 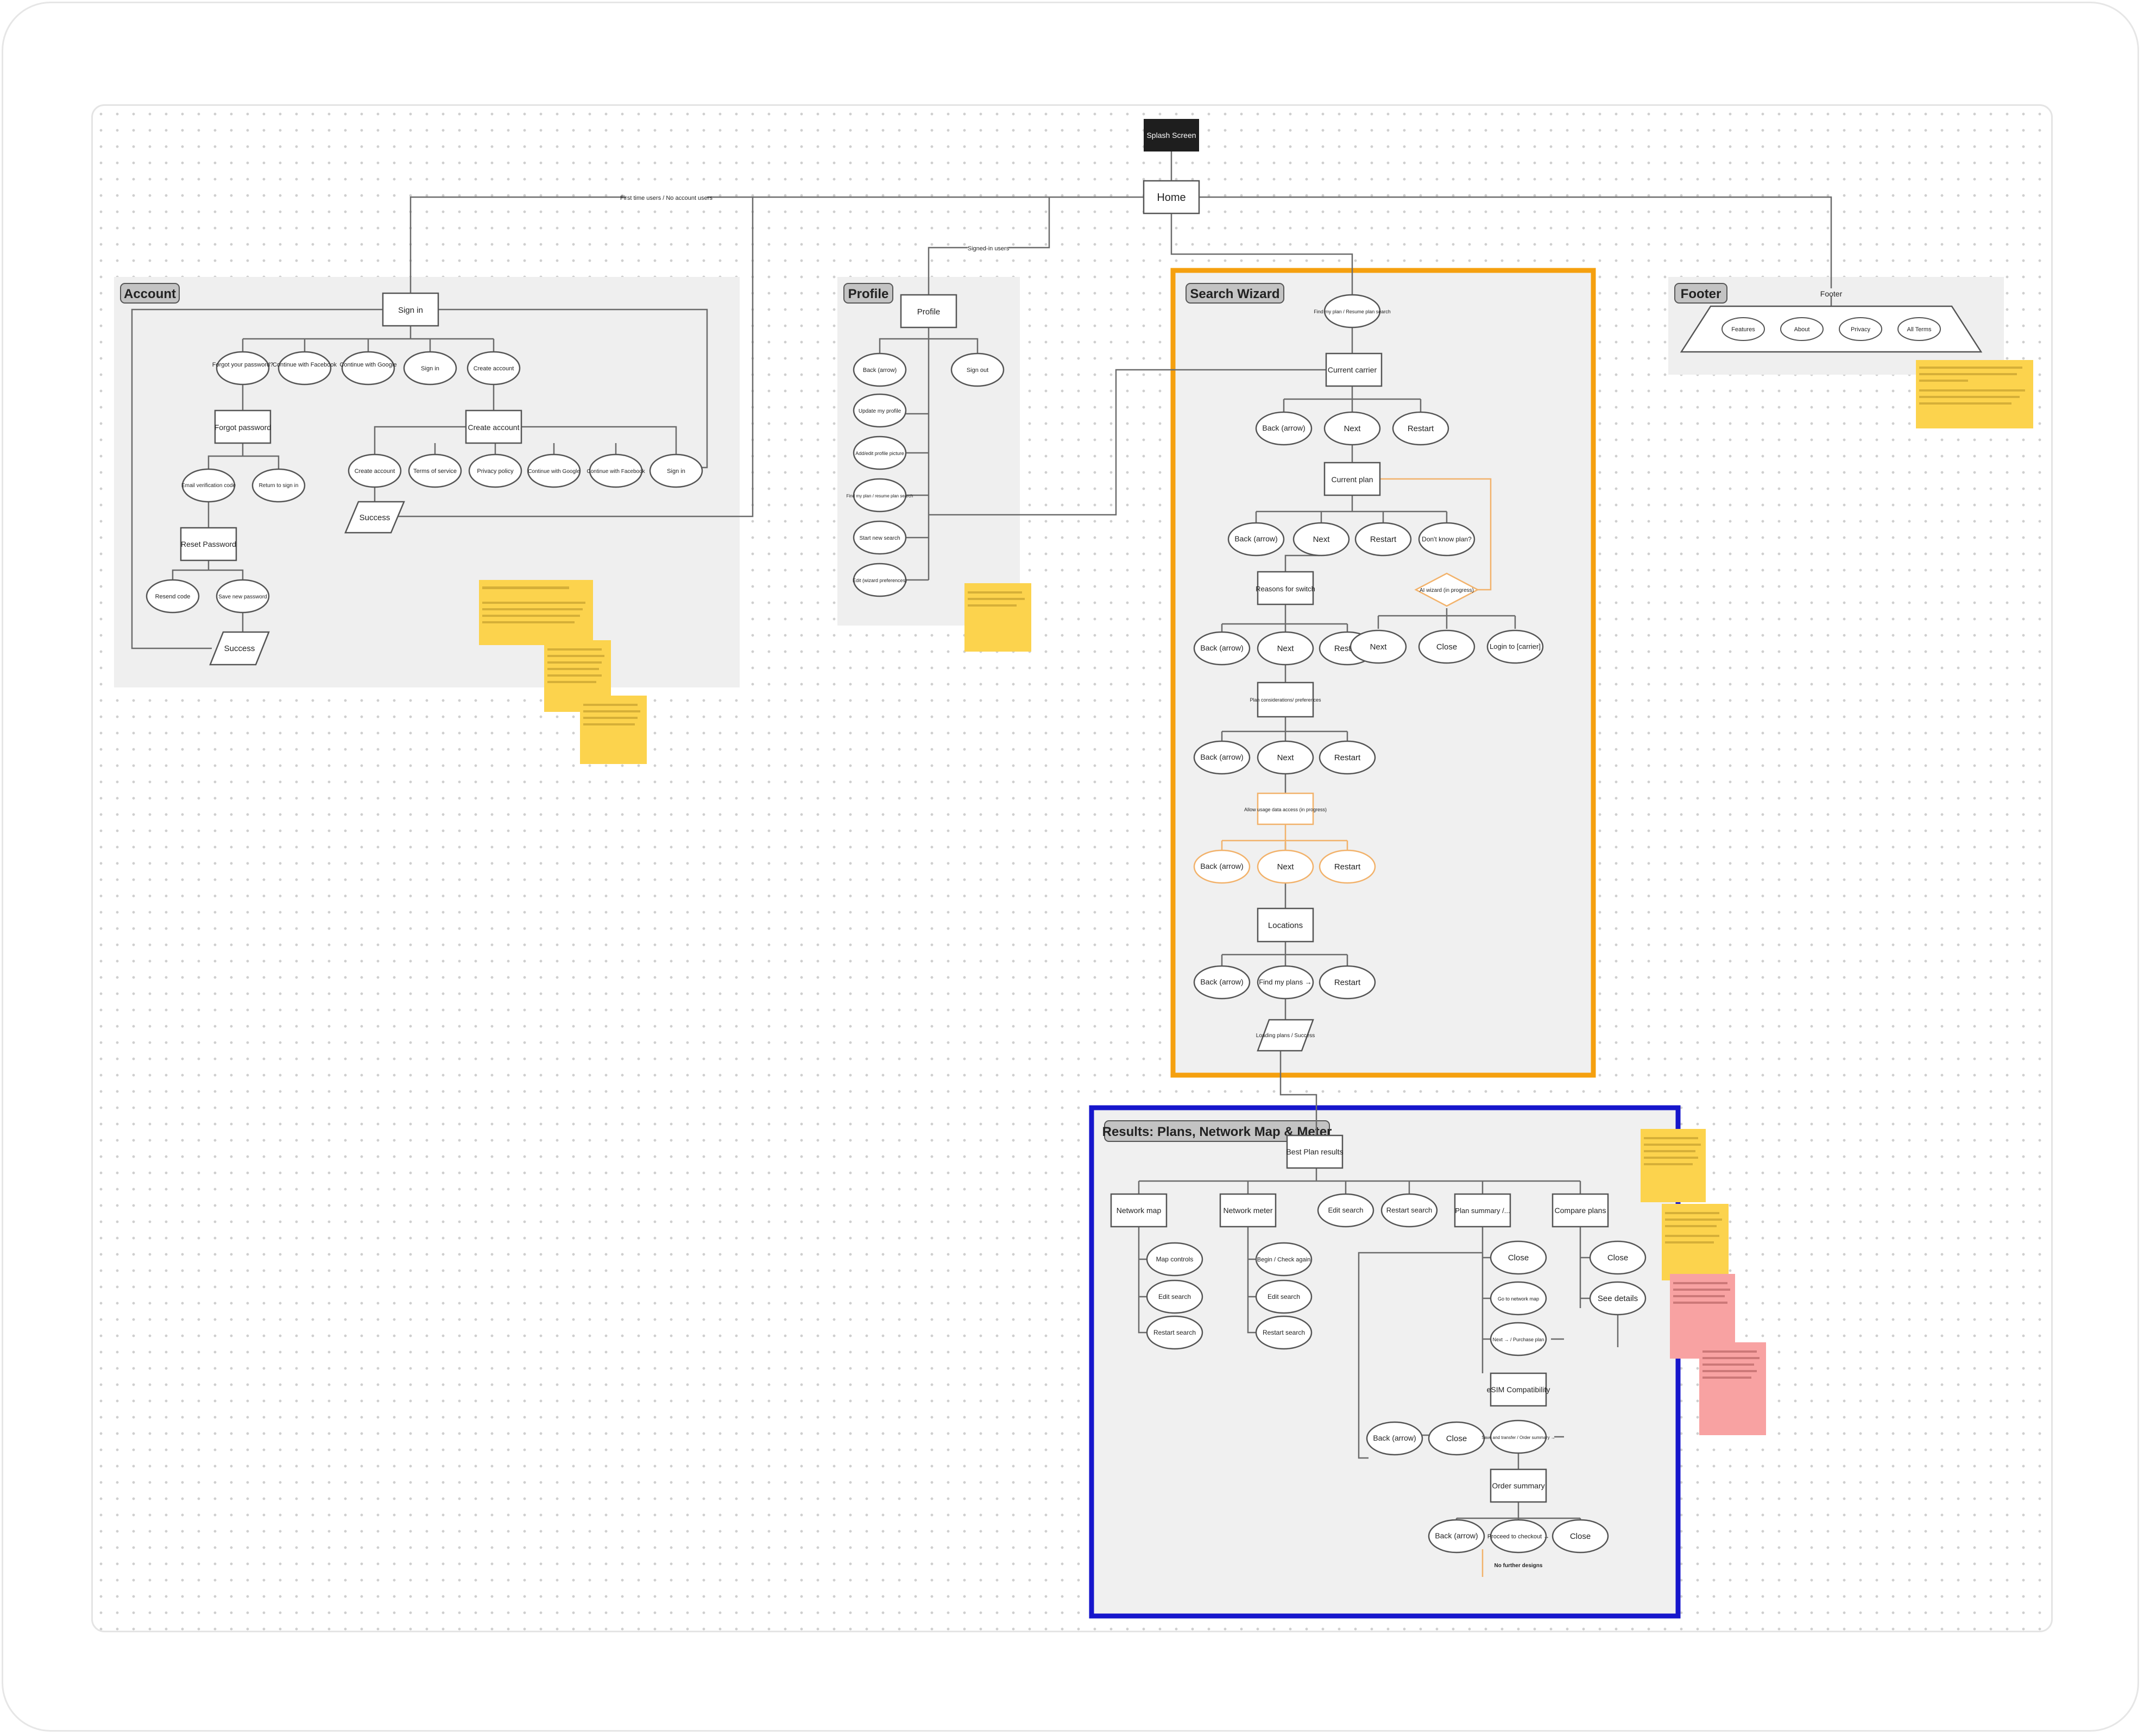 I want to click on return-to-sign-in-node: Return to sign in, so click(x=278, y=485).